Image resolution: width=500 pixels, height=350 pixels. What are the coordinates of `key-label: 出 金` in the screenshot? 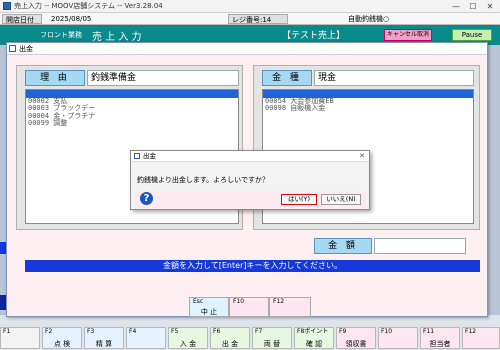 It's located at (230, 344).